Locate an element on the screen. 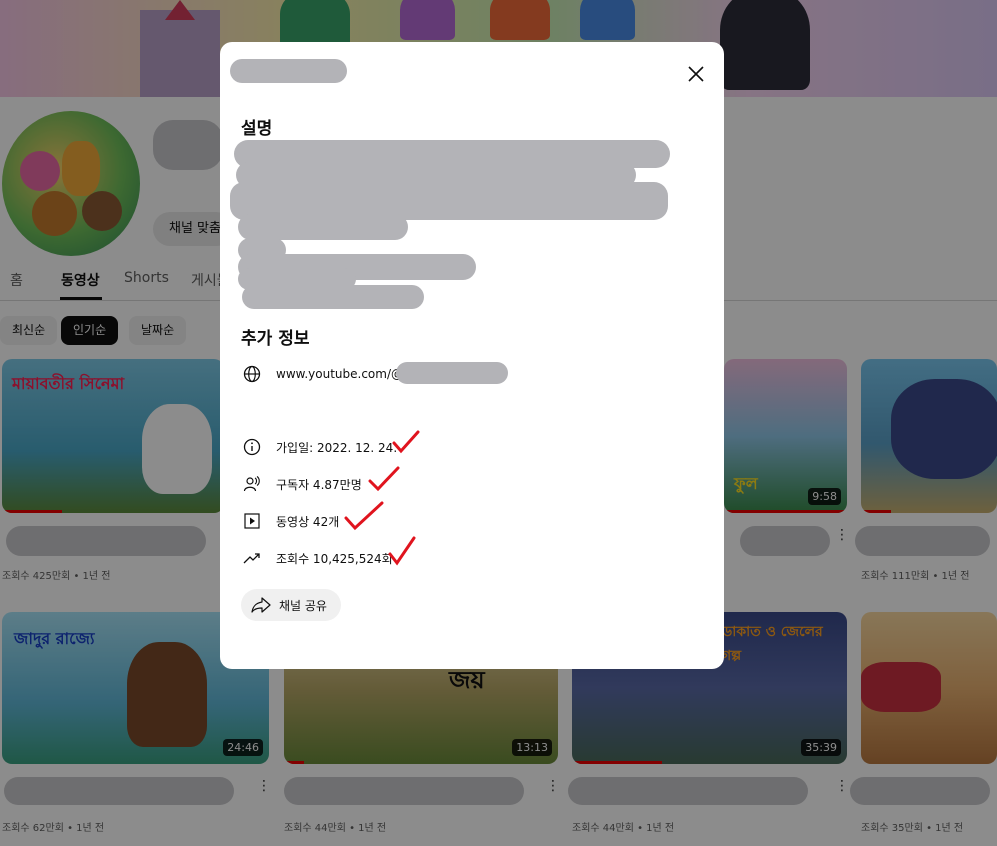 This screenshot has width=997, height=846. view-count: 조회수 10,425,524회 is located at coordinates (334, 558).